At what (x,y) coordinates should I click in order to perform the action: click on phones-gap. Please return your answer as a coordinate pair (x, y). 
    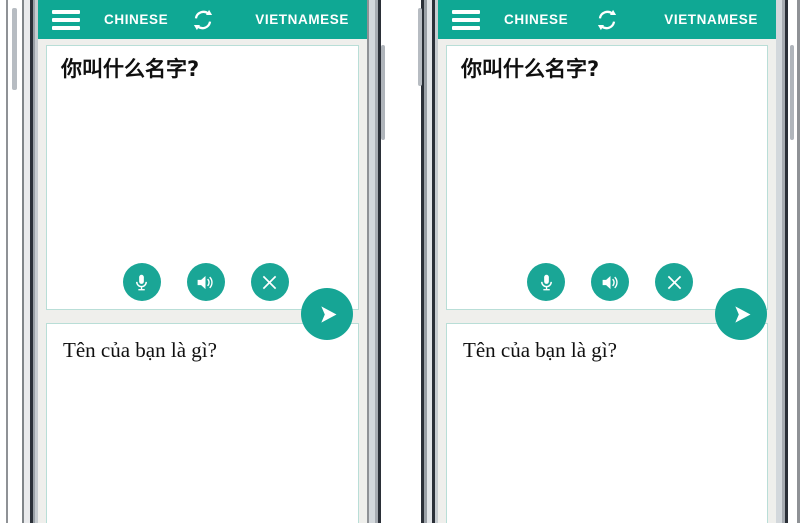
    Looking at the image, I should click on (402, 261).